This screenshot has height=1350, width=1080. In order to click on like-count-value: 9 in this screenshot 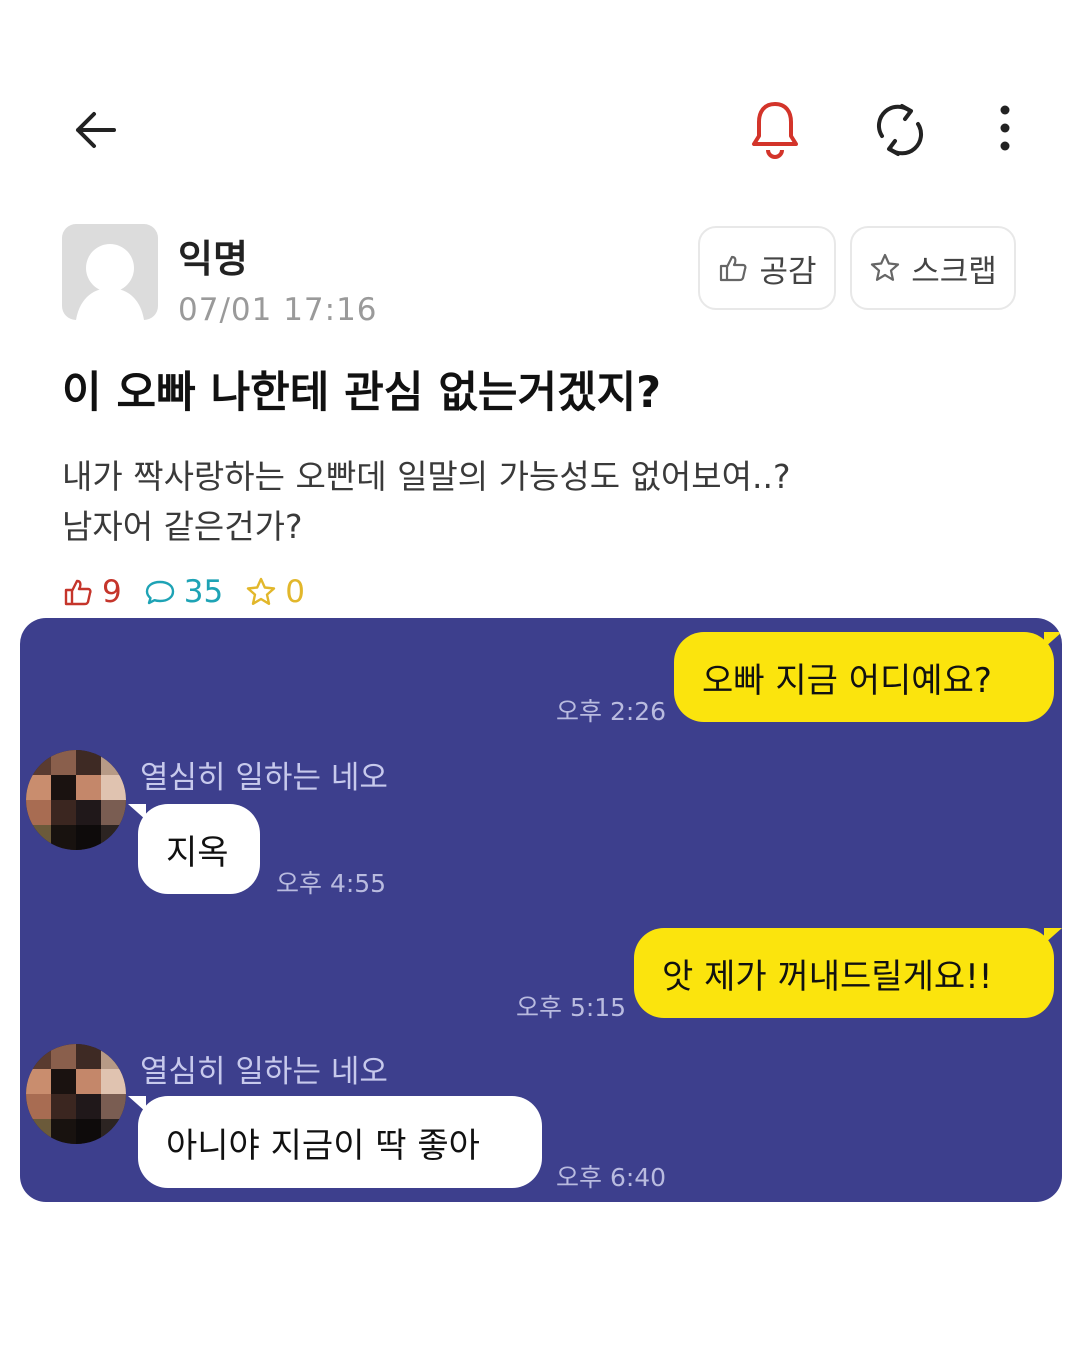, I will do `click(112, 592)`.